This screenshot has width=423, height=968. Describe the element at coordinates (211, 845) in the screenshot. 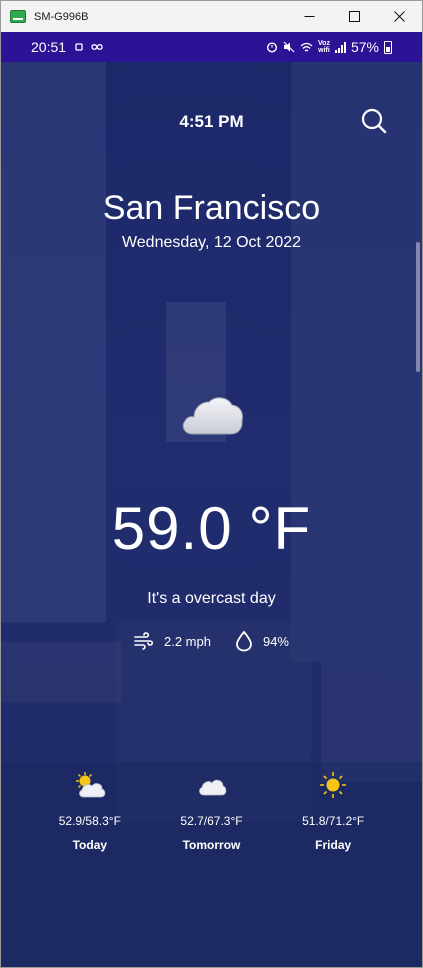

I see `forecast-day-label: Tomorrow` at that location.